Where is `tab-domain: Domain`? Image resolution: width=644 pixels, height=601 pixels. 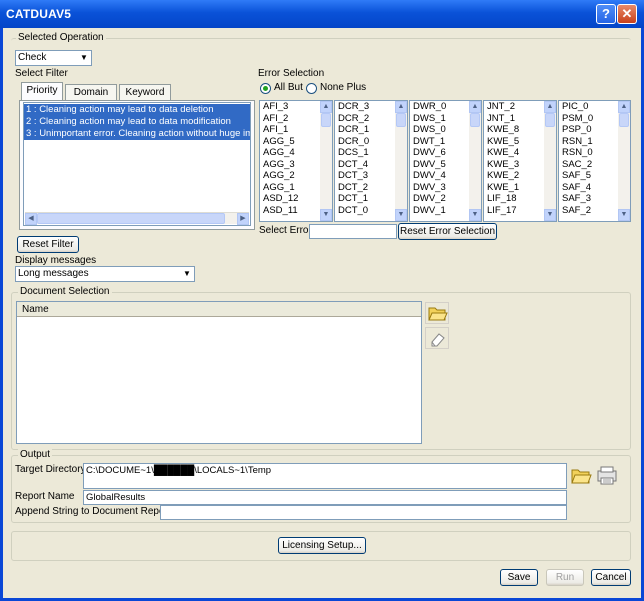
tab-domain: Domain is located at coordinates (91, 92).